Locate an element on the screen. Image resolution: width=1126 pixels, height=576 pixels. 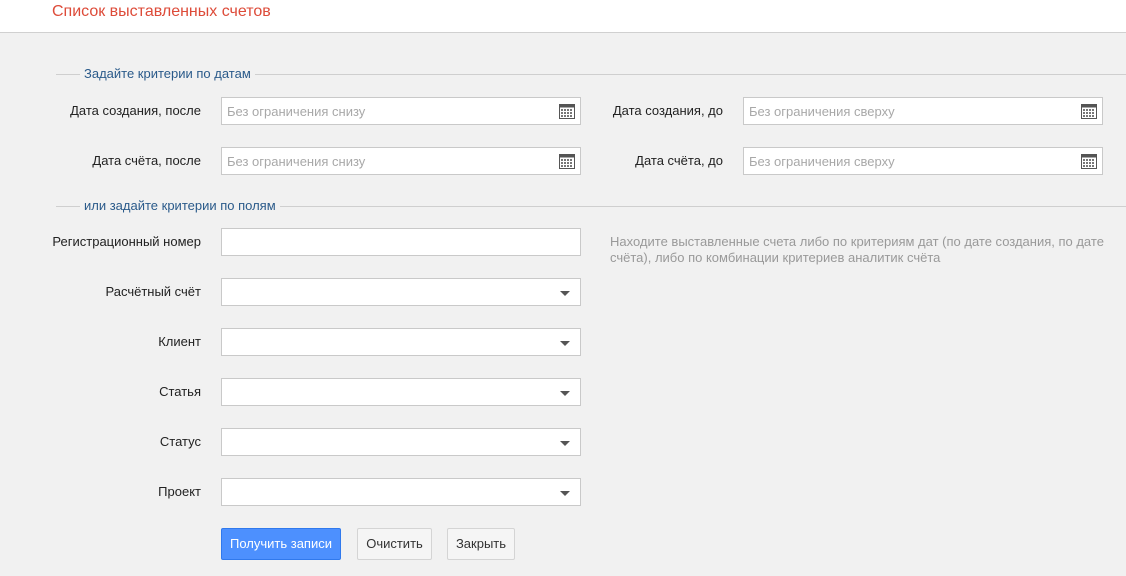
reg-number-field is located at coordinates (401, 242).